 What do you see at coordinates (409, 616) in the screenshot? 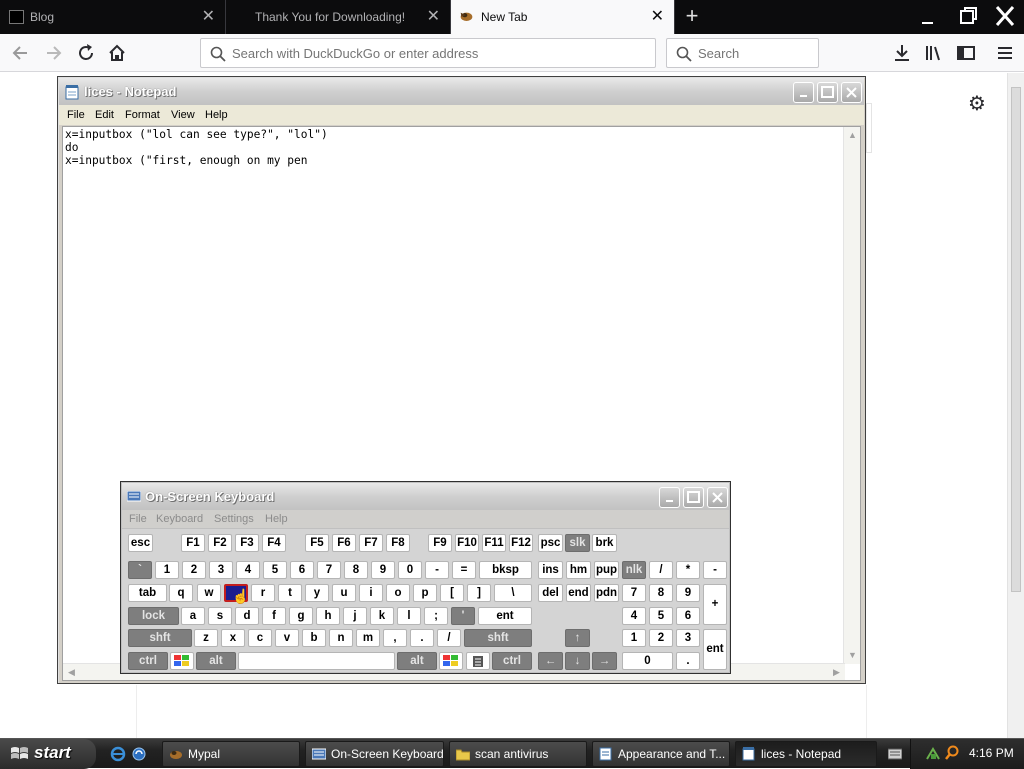
I see `key-l: l` at bounding box center [409, 616].